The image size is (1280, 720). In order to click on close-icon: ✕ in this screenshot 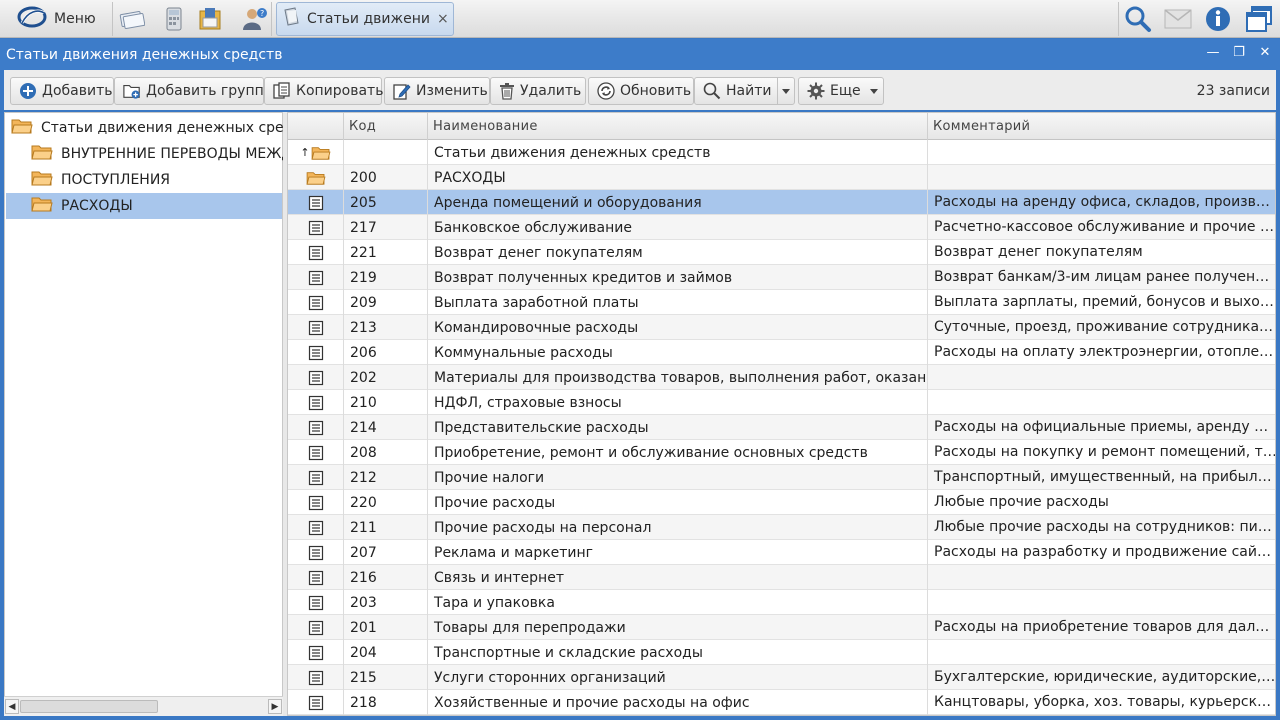, I will do `click(1265, 52)`.